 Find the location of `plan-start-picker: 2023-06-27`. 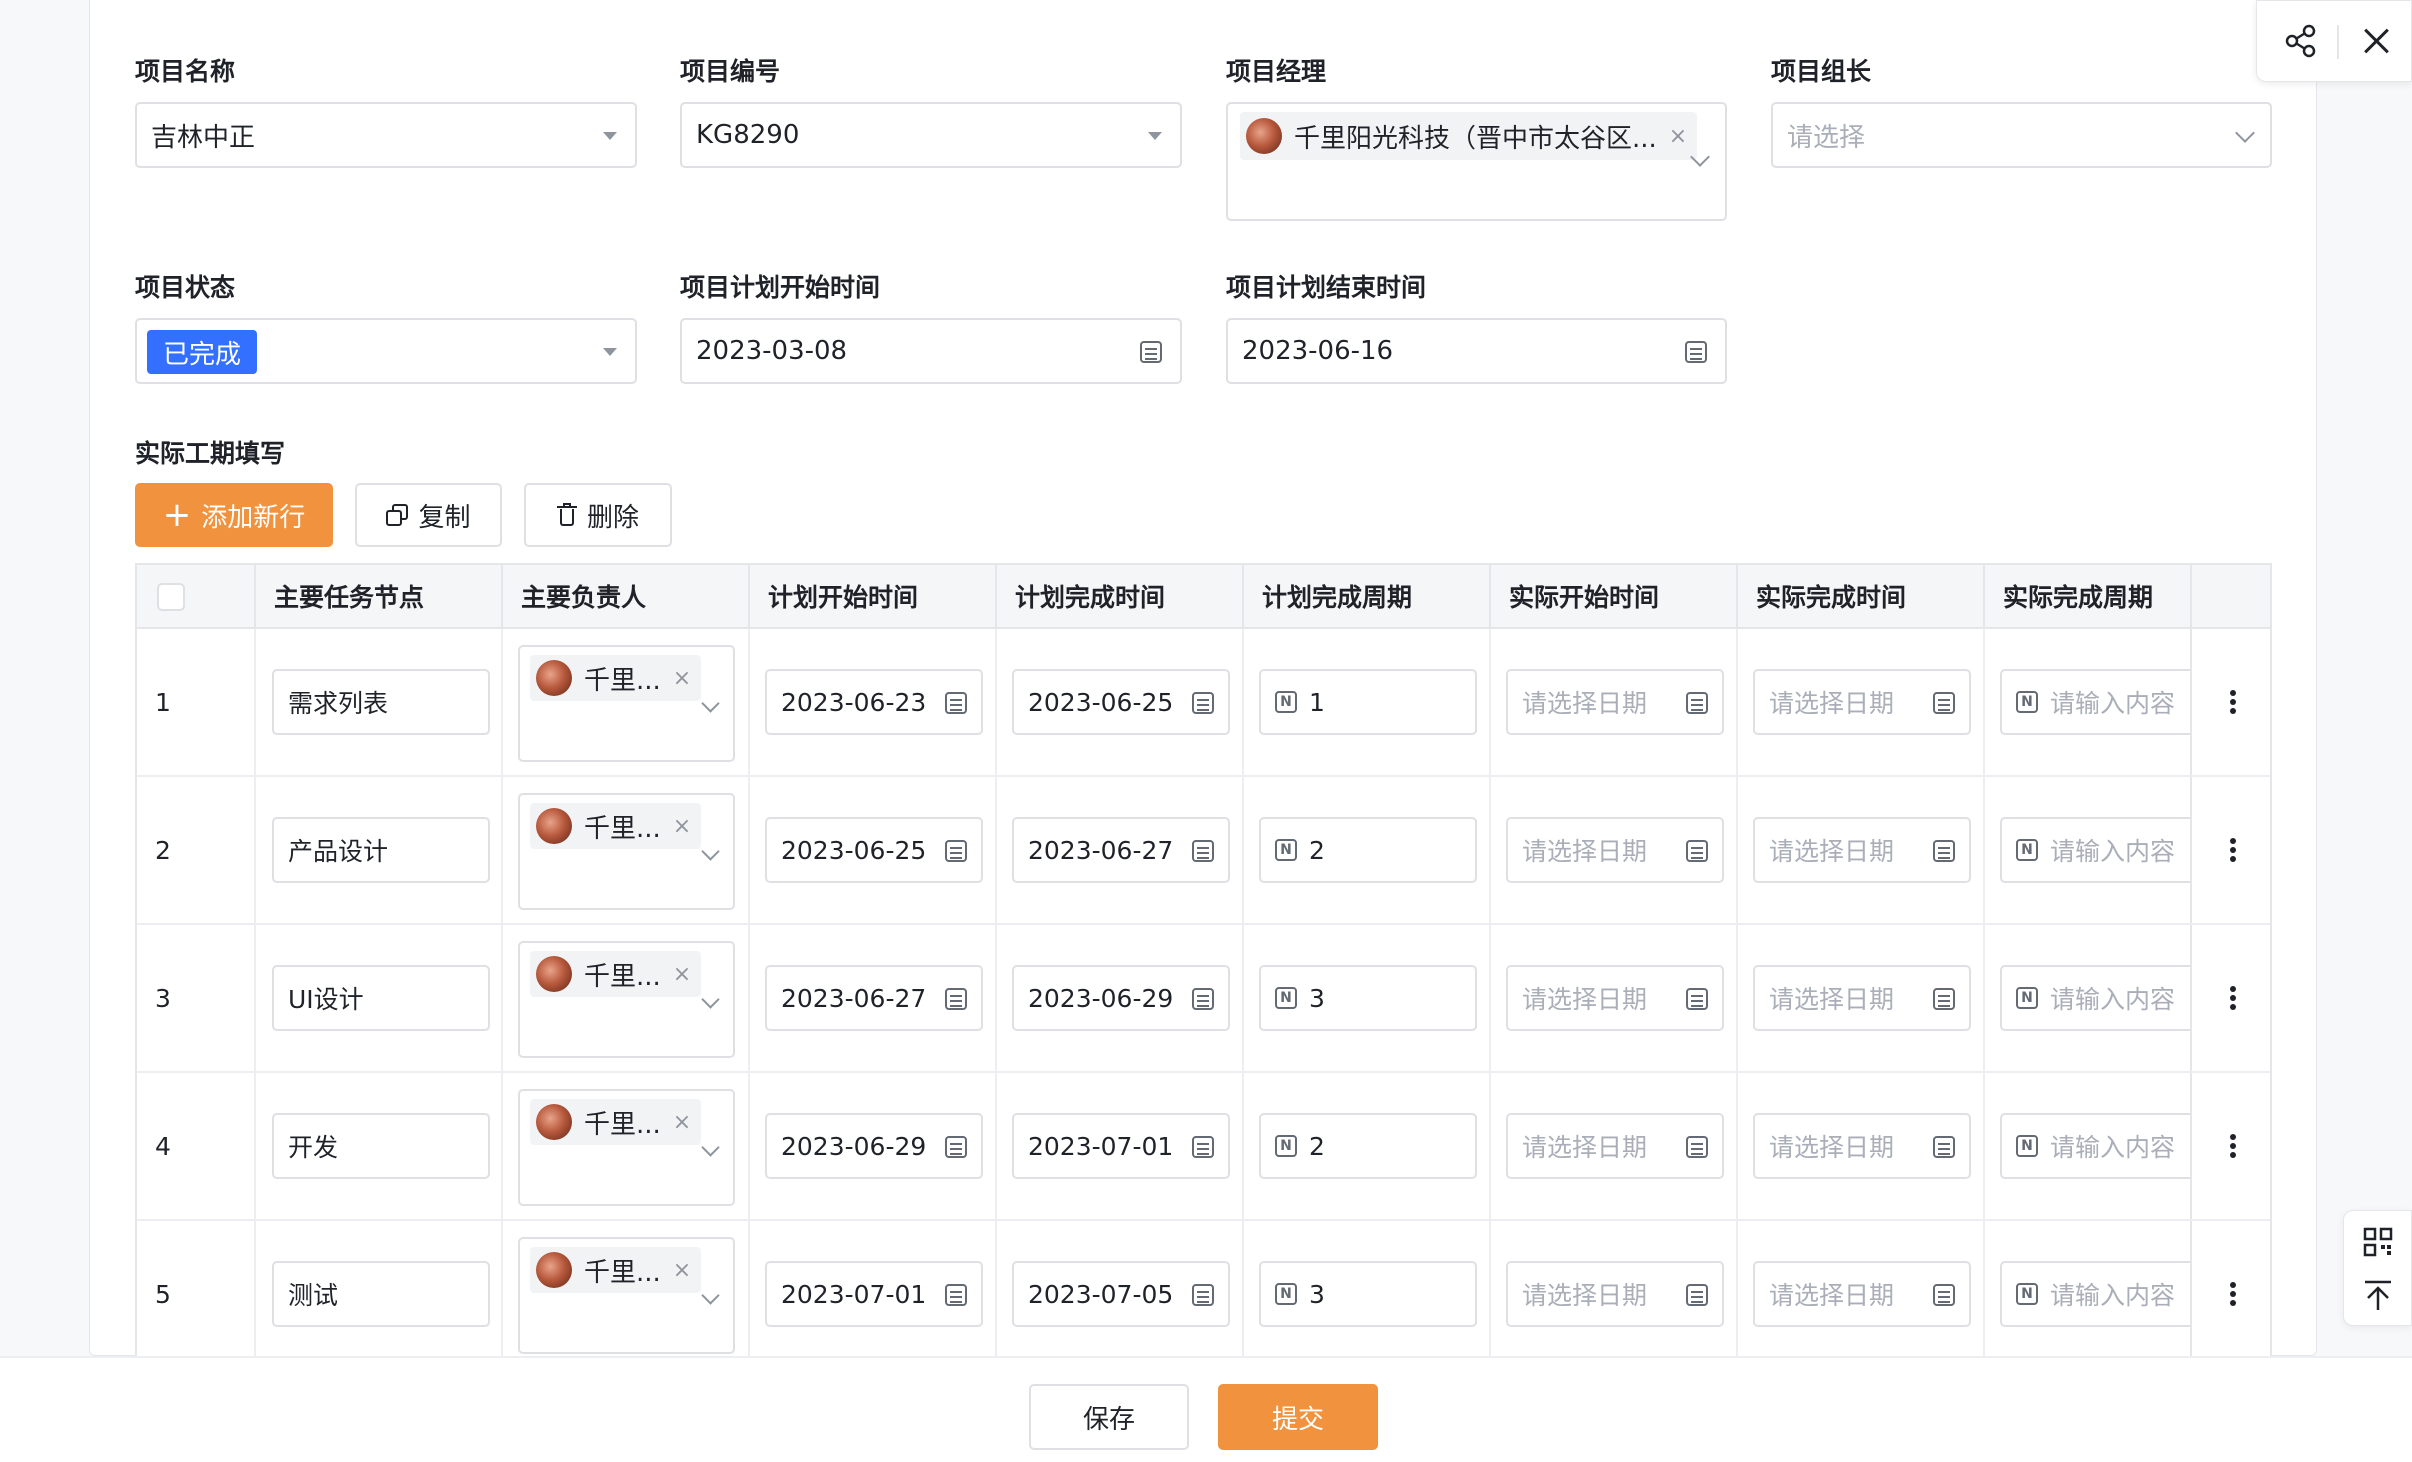

plan-start-picker: 2023-06-27 is located at coordinates (874, 998).